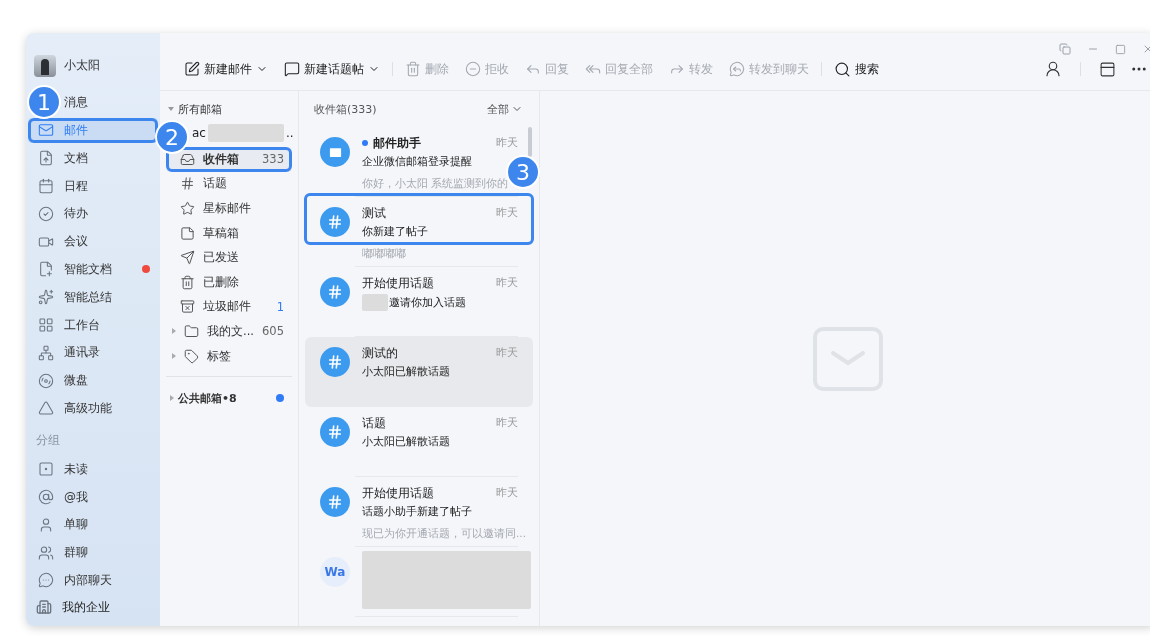 Image resolution: width=1150 pixels, height=636 pixels. I want to click on section-title: 分组, so click(48, 441).